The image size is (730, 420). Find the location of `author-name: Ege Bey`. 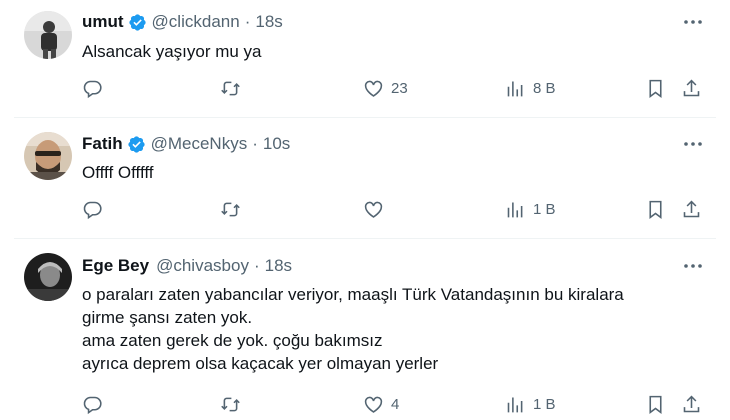

author-name: Ege Bey is located at coordinates (115, 266).